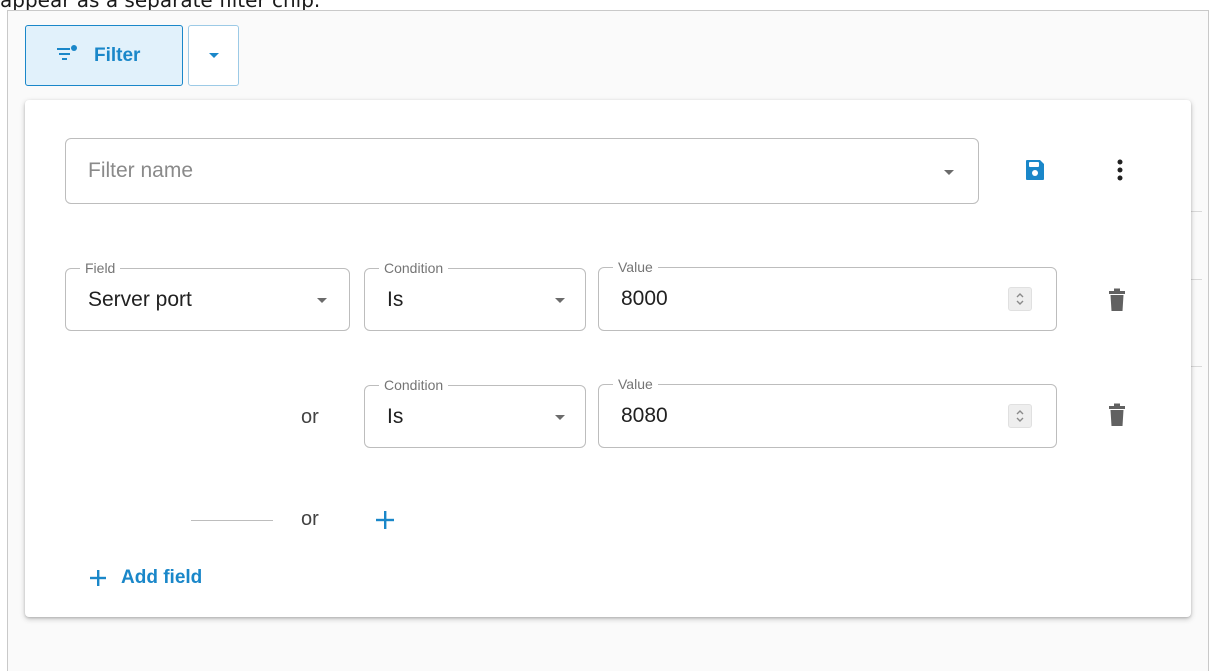 Image resolution: width=1212 pixels, height=671 pixels. What do you see at coordinates (1035, 170) in the screenshot?
I see `save-icon` at bounding box center [1035, 170].